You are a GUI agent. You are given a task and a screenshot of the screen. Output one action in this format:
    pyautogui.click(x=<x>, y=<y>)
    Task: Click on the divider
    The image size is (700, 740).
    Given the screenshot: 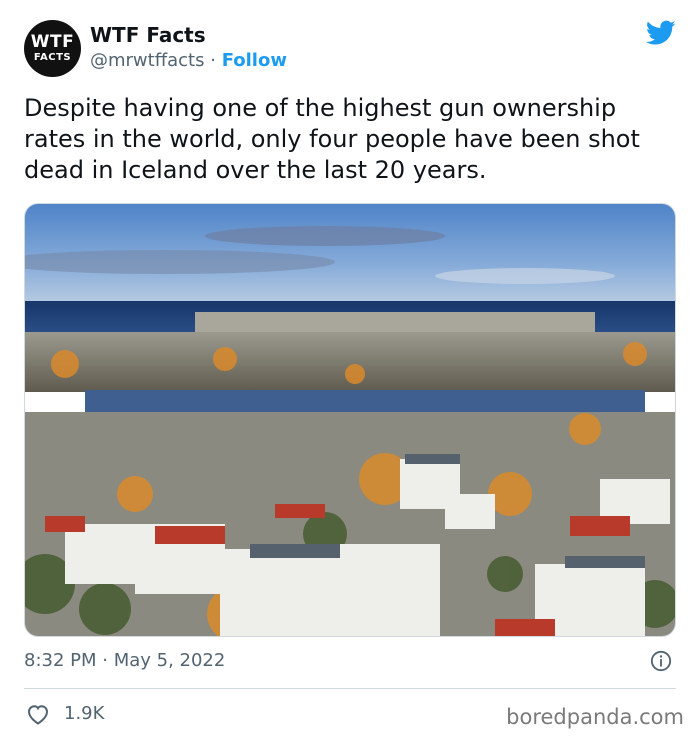 What is the action you would take?
    pyautogui.click(x=350, y=688)
    